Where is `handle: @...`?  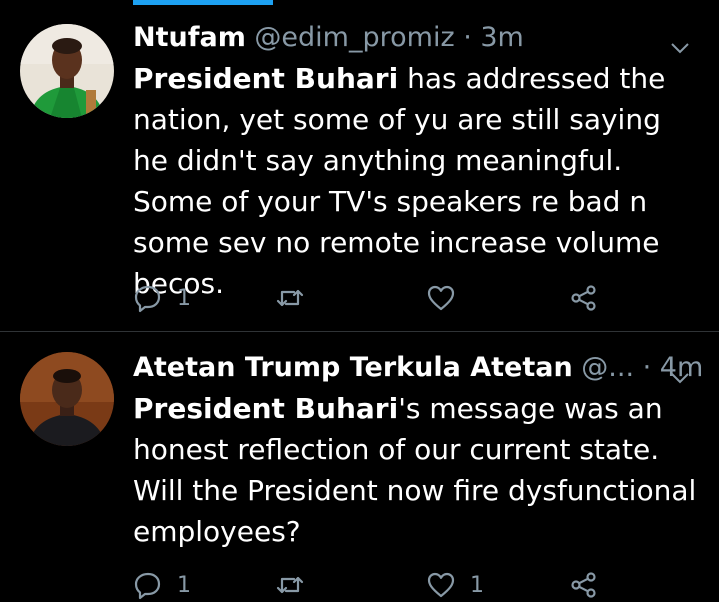 handle: @... is located at coordinates (607, 367).